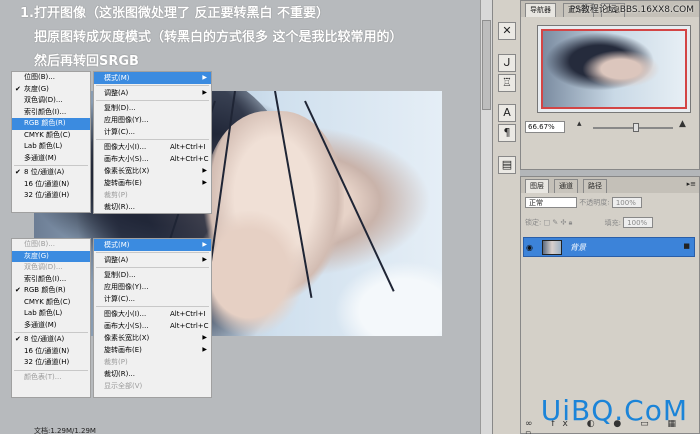 Image resolution: width=700 pixels, height=434 pixels. Describe the element at coordinates (552, 247) in the screenshot. I see `layer-thumbnail` at that location.